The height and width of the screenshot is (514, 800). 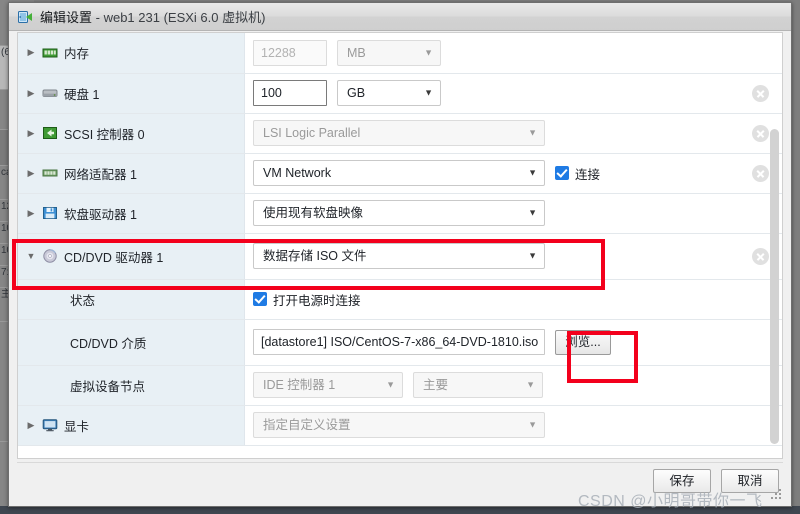 What do you see at coordinates (50, 133) in the screenshot?
I see `scsi-controller-icon` at bounding box center [50, 133].